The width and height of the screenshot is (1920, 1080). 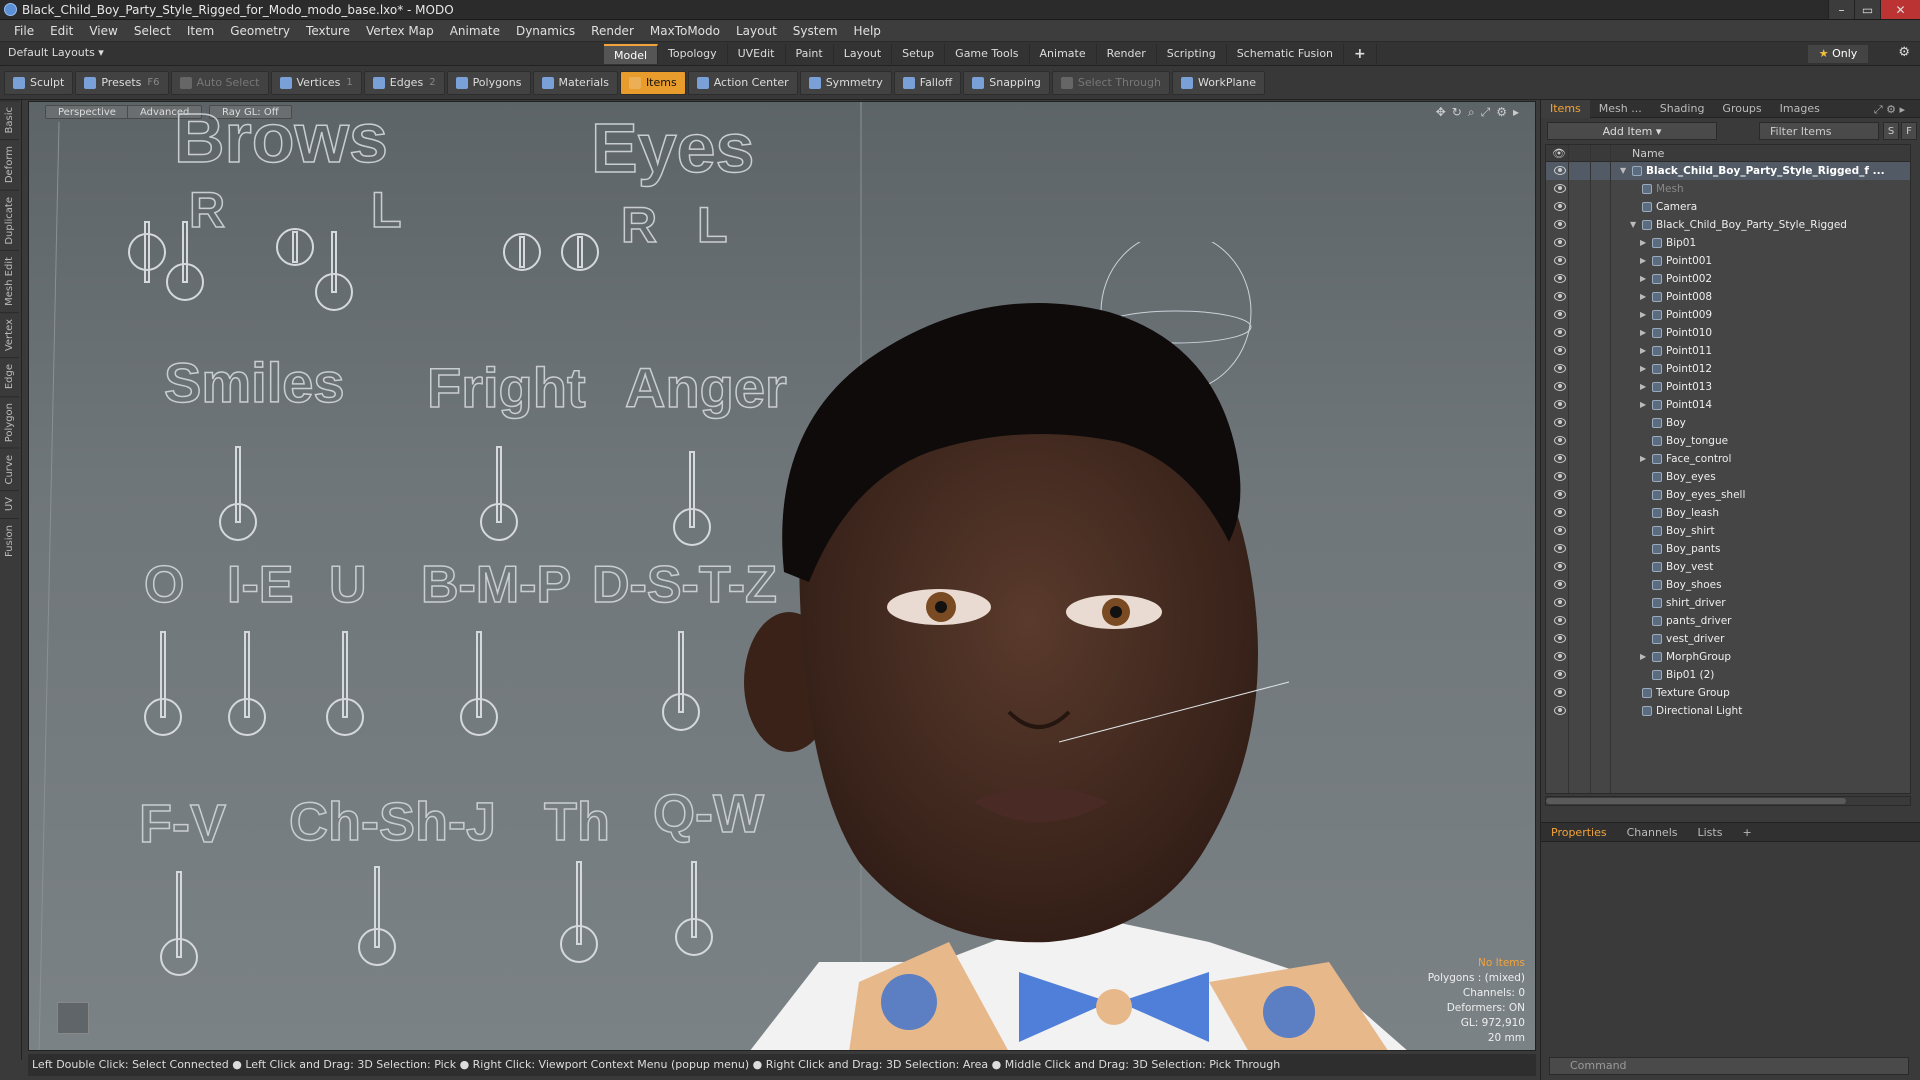 What do you see at coordinates (1565, 108) in the screenshot?
I see `panel-tab-0: Items` at bounding box center [1565, 108].